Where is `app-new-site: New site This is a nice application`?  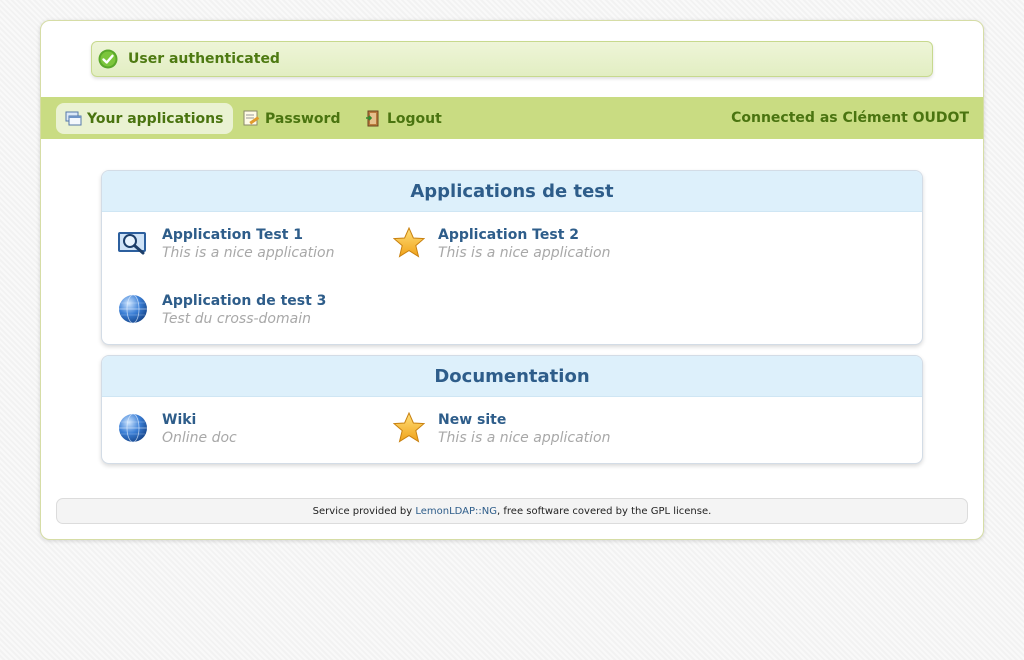
app-new-site: New site This is a nice application is located at coordinates (528, 434).